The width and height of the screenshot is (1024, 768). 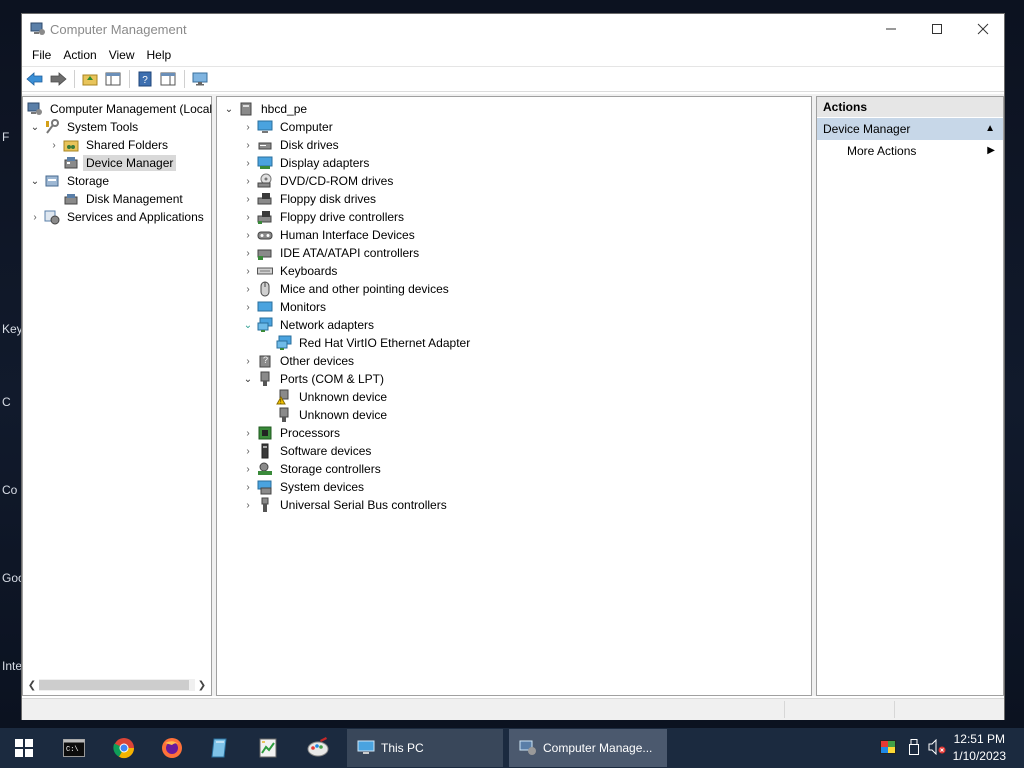 What do you see at coordinates (979, 748) in the screenshot?
I see `system-clock: 12:51 PM 1/10/2023` at bounding box center [979, 748].